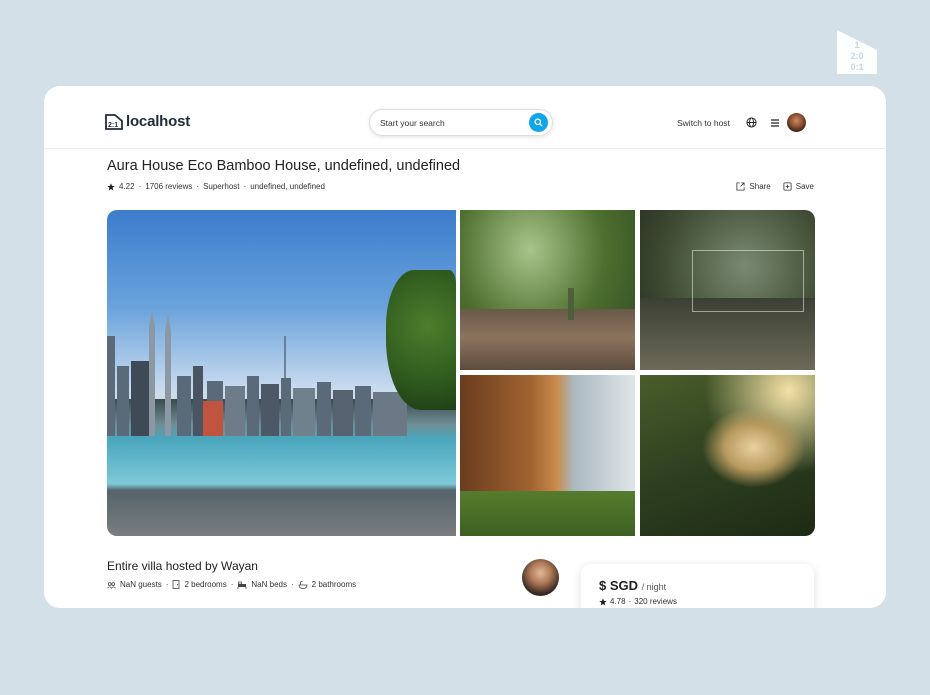  I want to click on save-label: Save, so click(804, 186).